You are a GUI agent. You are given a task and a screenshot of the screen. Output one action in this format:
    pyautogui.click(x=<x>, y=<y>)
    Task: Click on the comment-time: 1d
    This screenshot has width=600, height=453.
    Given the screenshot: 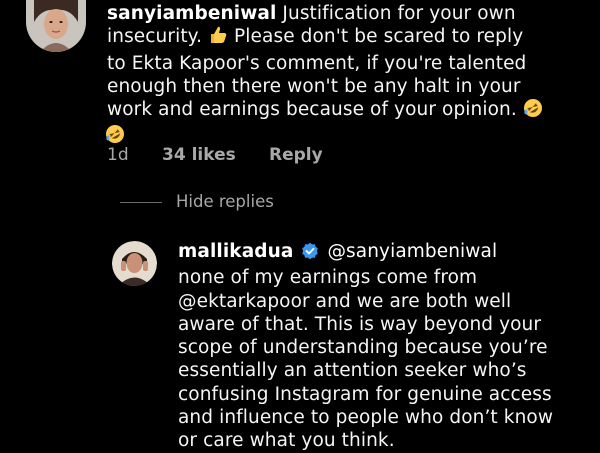 What is the action you would take?
    pyautogui.click(x=118, y=155)
    